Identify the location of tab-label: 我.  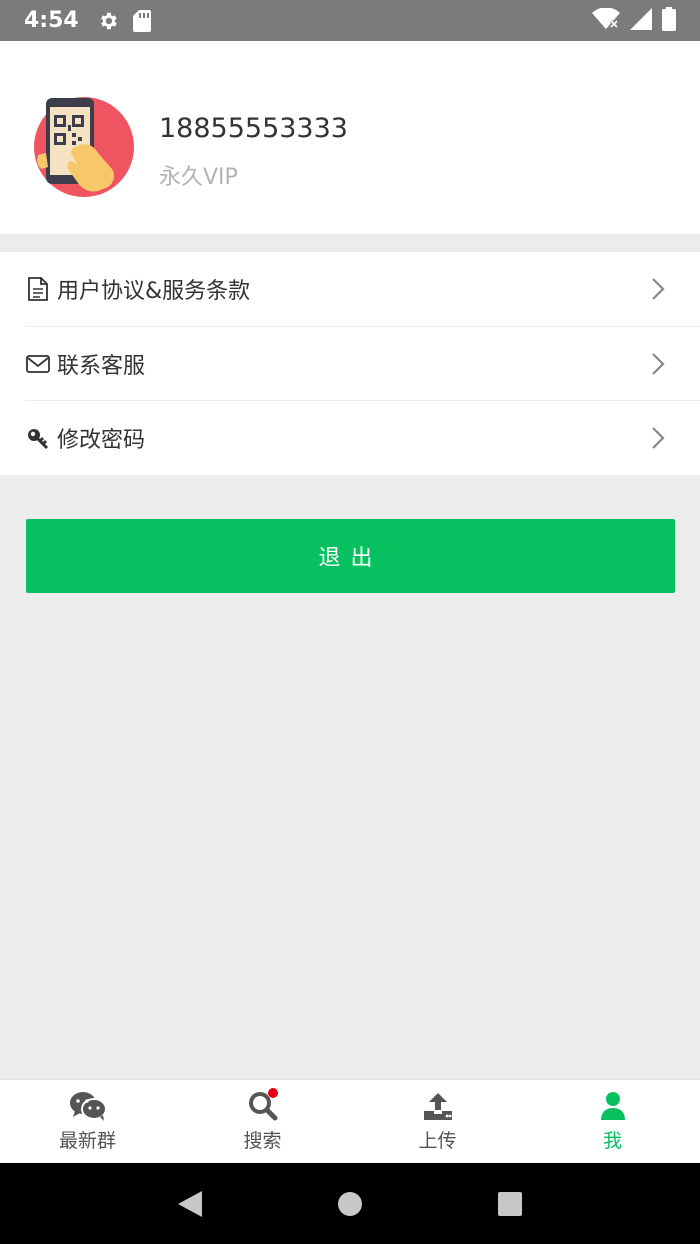
(612, 1141).